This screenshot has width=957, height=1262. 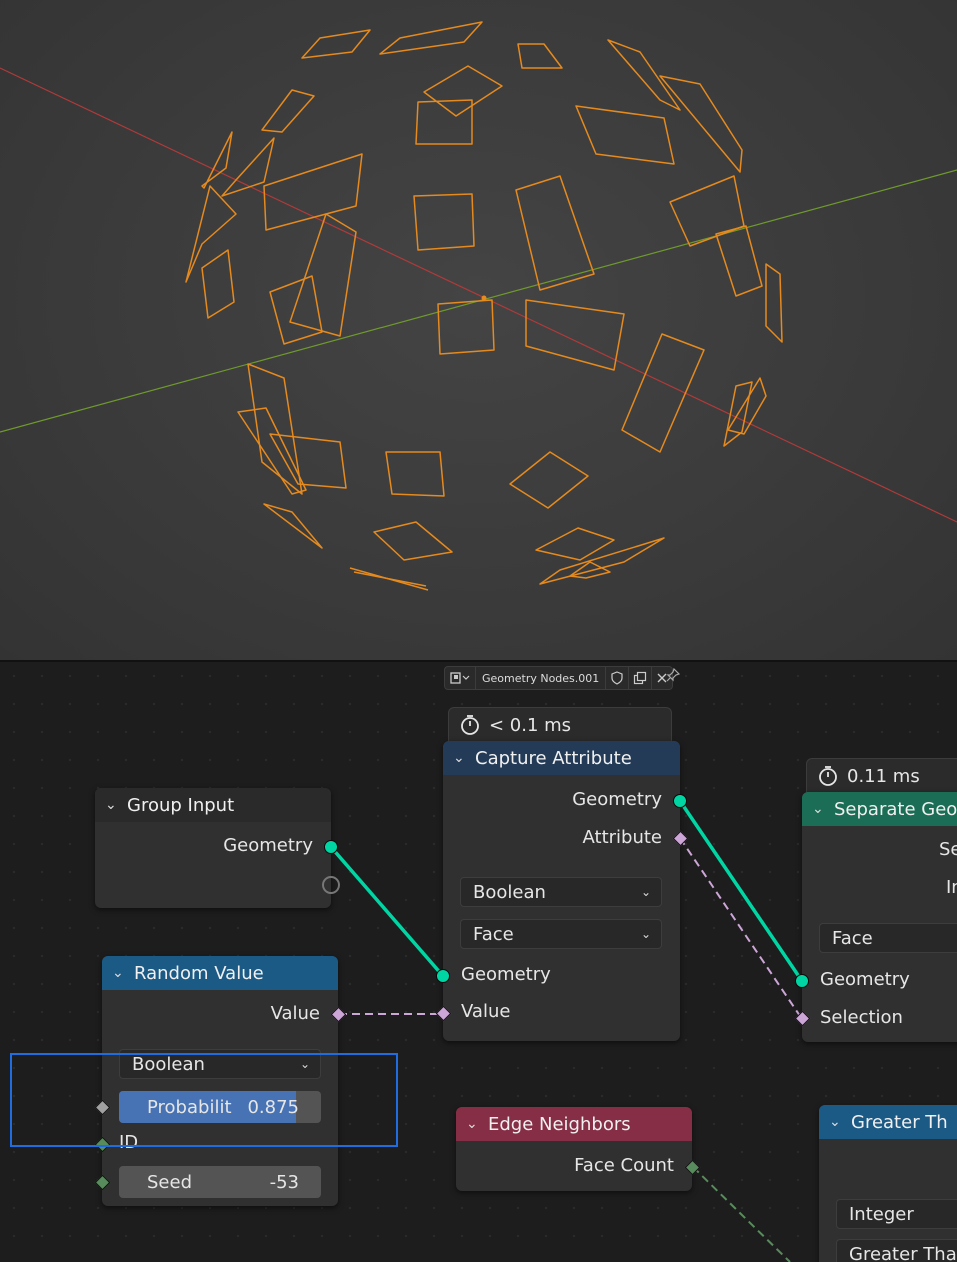 I want to click on edge-neighbors-header: ⌄ Edge Neighbors, so click(x=574, y=1124).